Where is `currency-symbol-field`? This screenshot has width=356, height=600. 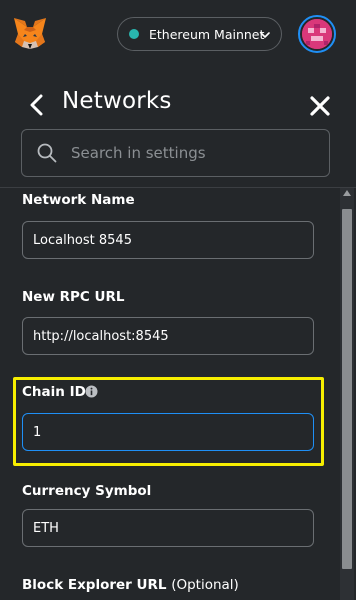
currency-symbol-field is located at coordinates (168, 528).